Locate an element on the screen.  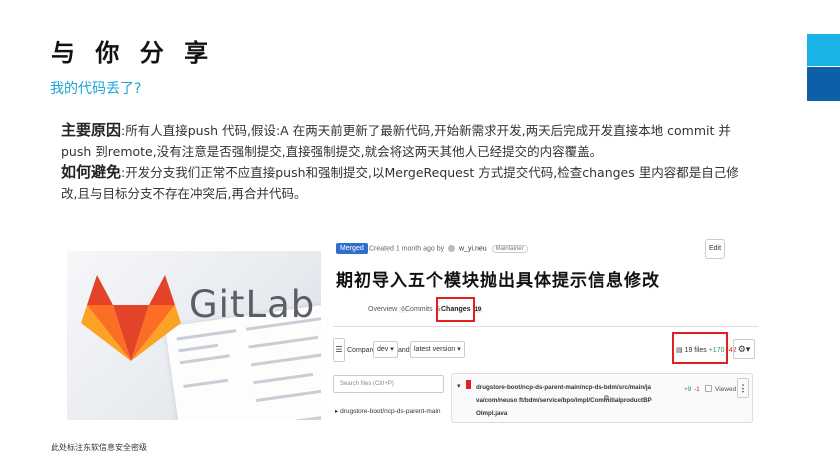
file-deletions: -1 is located at coordinates (697, 389).